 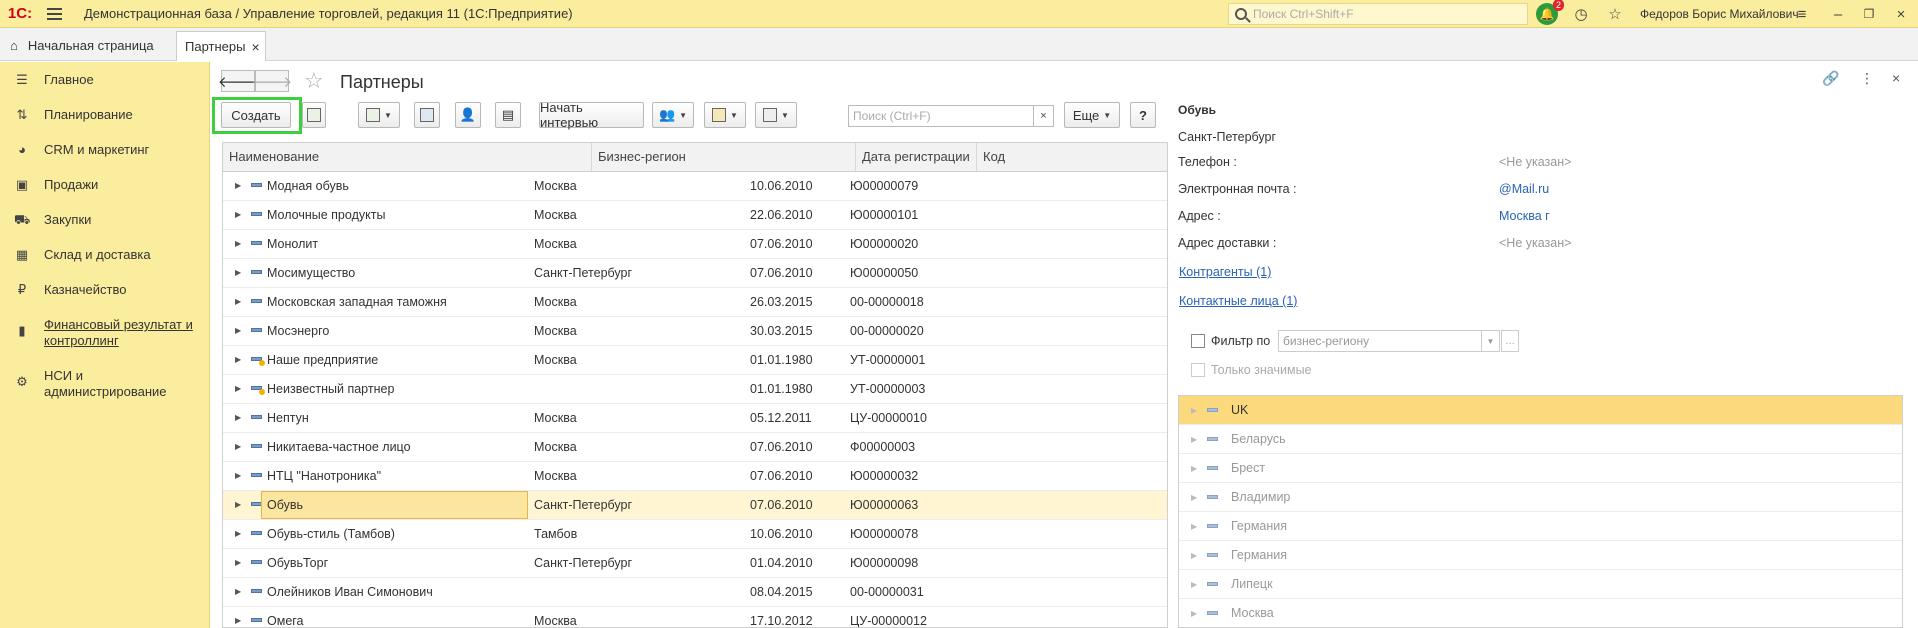 I want to click on global-search-input: Поиск Ctrl+Shift+F, so click(x=1378, y=14).